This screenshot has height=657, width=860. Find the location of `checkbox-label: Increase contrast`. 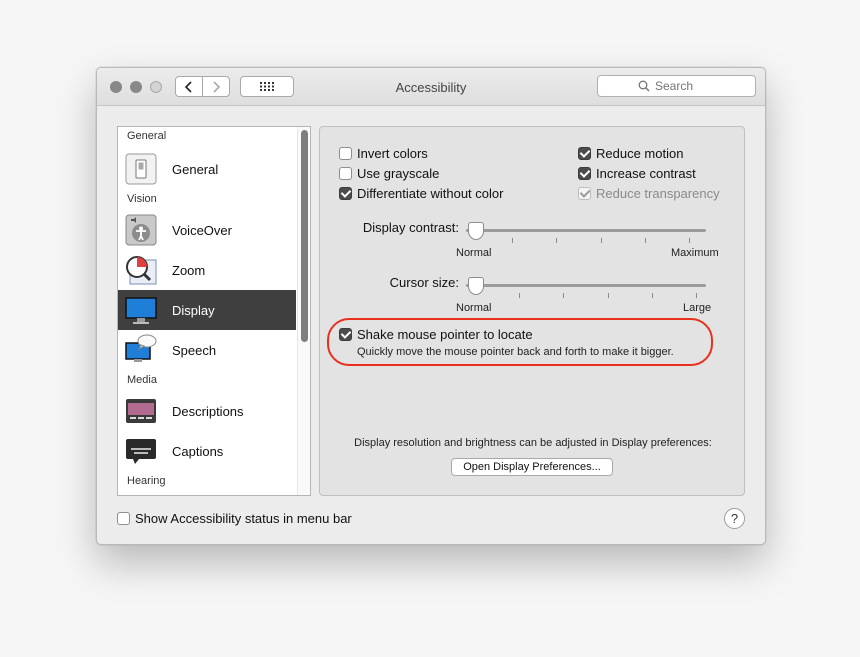

checkbox-label: Increase contrast is located at coordinates (646, 173).